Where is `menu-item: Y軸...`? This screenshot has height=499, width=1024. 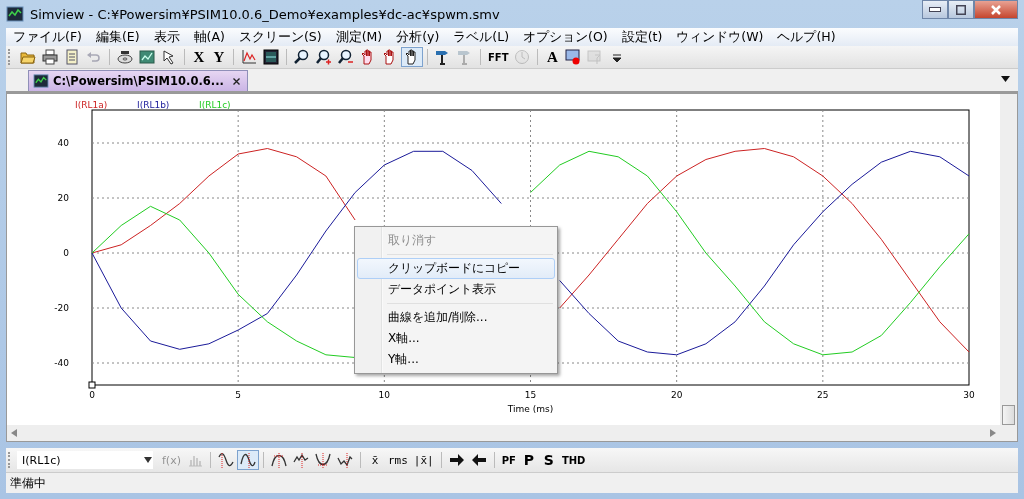 menu-item: Y軸... is located at coordinates (456, 359).